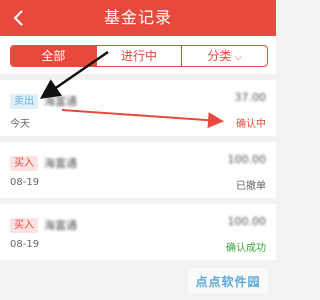 The height and width of the screenshot is (300, 320). What do you see at coordinates (251, 124) in the screenshot?
I see `status-text: 确认中` at bounding box center [251, 124].